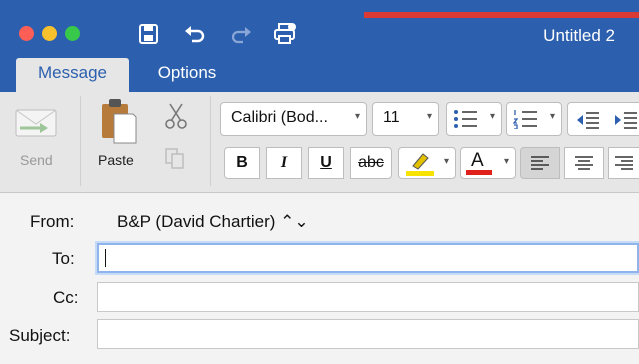 This screenshot has height=364, width=639. What do you see at coordinates (477, 160) in the screenshot?
I see `font-color-letter: A` at bounding box center [477, 160].